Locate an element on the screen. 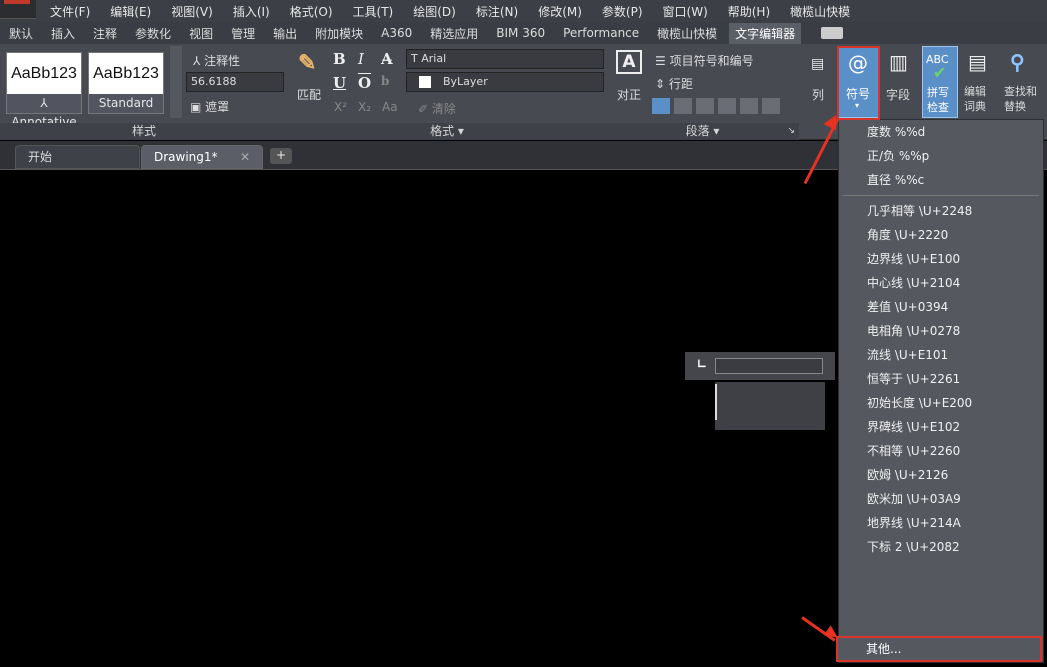 The height and width of the screenshot is (667, 1047). field-icon: ▥ is located at coordinates (898, 62).